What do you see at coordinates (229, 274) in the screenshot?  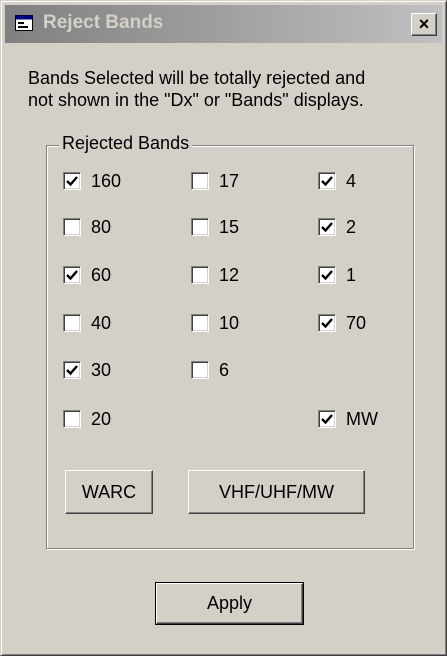 I see `checkbox-label: 12` at bounding box center [229, 274].